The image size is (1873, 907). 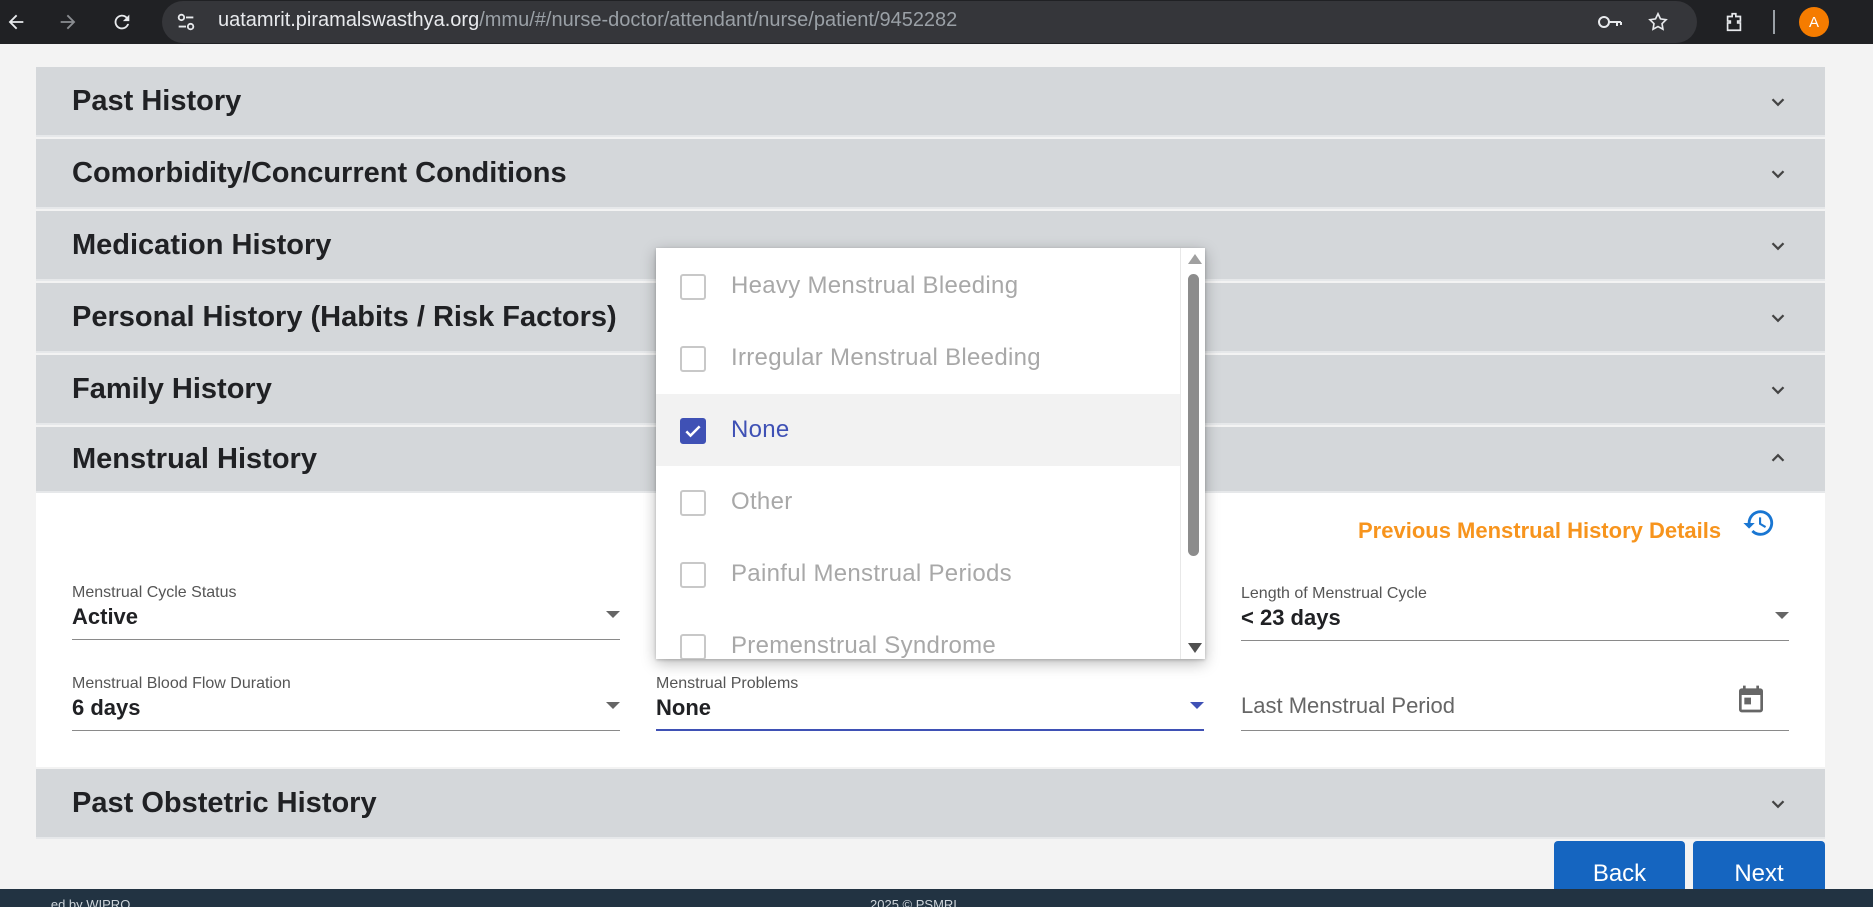 I want to click on dropdown-option: Irregular Menstrual Bleeding, so click(x=918, y=358).